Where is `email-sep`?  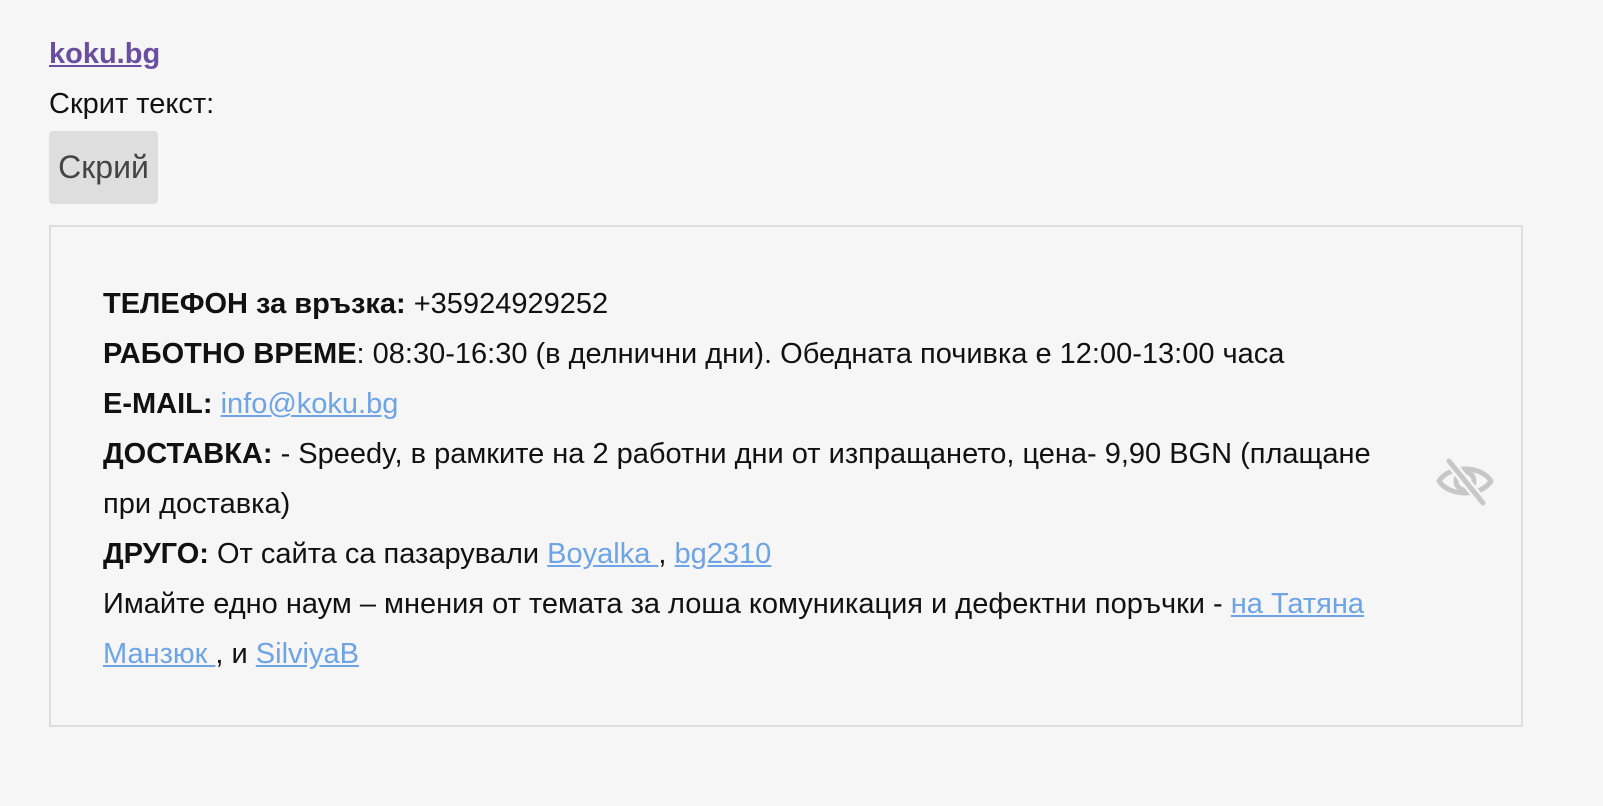
email-sep is located at coordinates (217, 404).